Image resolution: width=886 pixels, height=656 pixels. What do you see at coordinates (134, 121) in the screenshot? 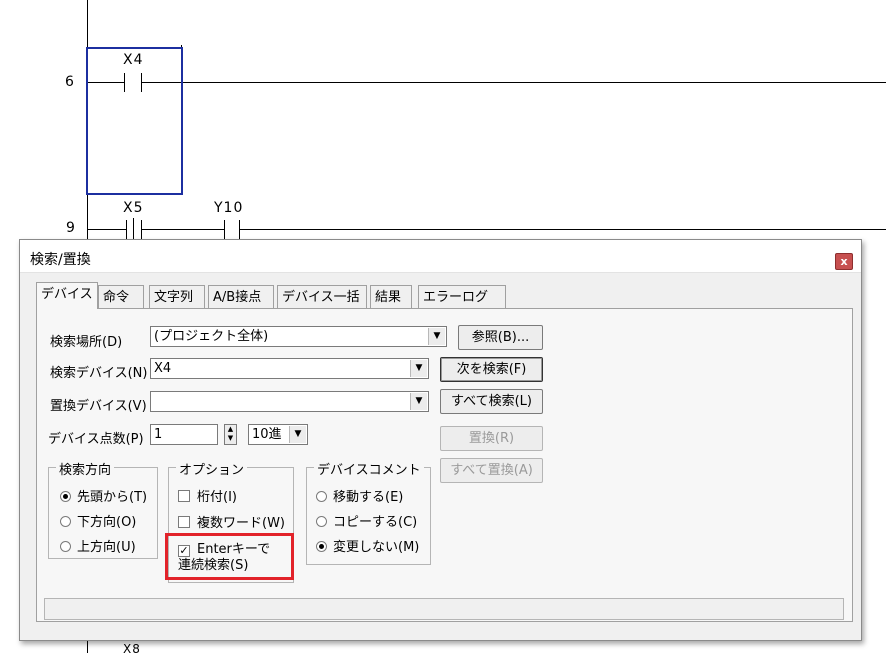
I see `ladder-cursor` at bounding box center [134, 121].